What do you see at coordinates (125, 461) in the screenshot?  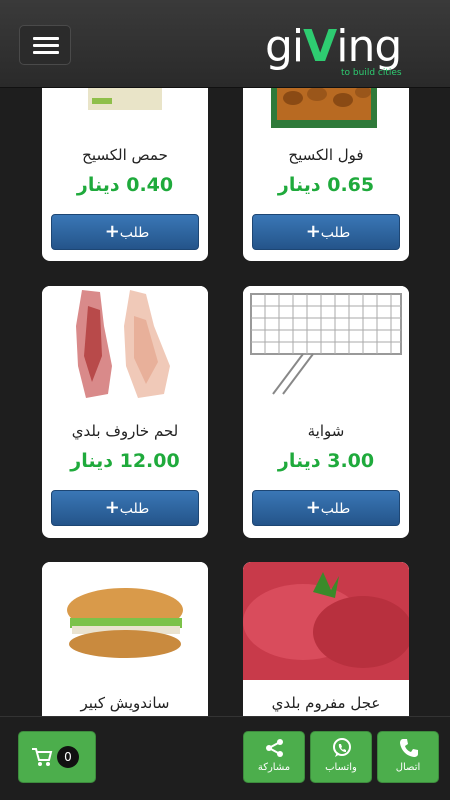 I see `product-price: 12.00 دينار` at bounding box center [125, 461].